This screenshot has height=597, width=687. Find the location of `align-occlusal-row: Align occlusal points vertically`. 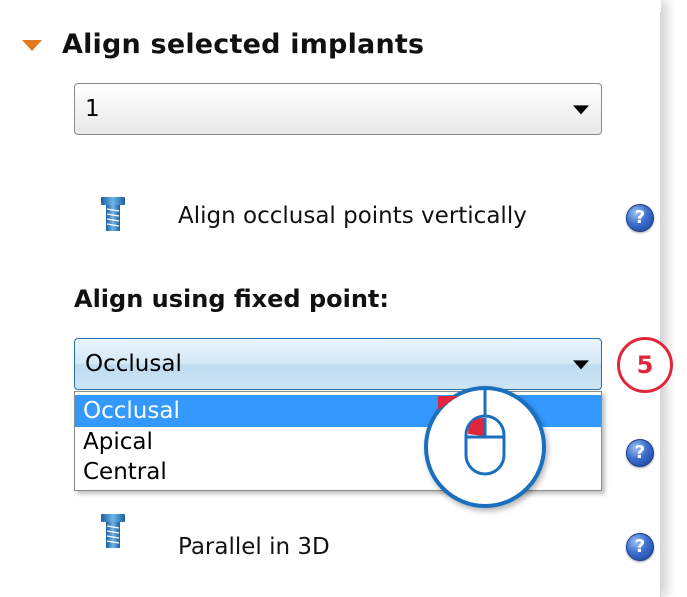

align-occlusal-row: Align occlusal points vertically is located at coordinates (352, 216).